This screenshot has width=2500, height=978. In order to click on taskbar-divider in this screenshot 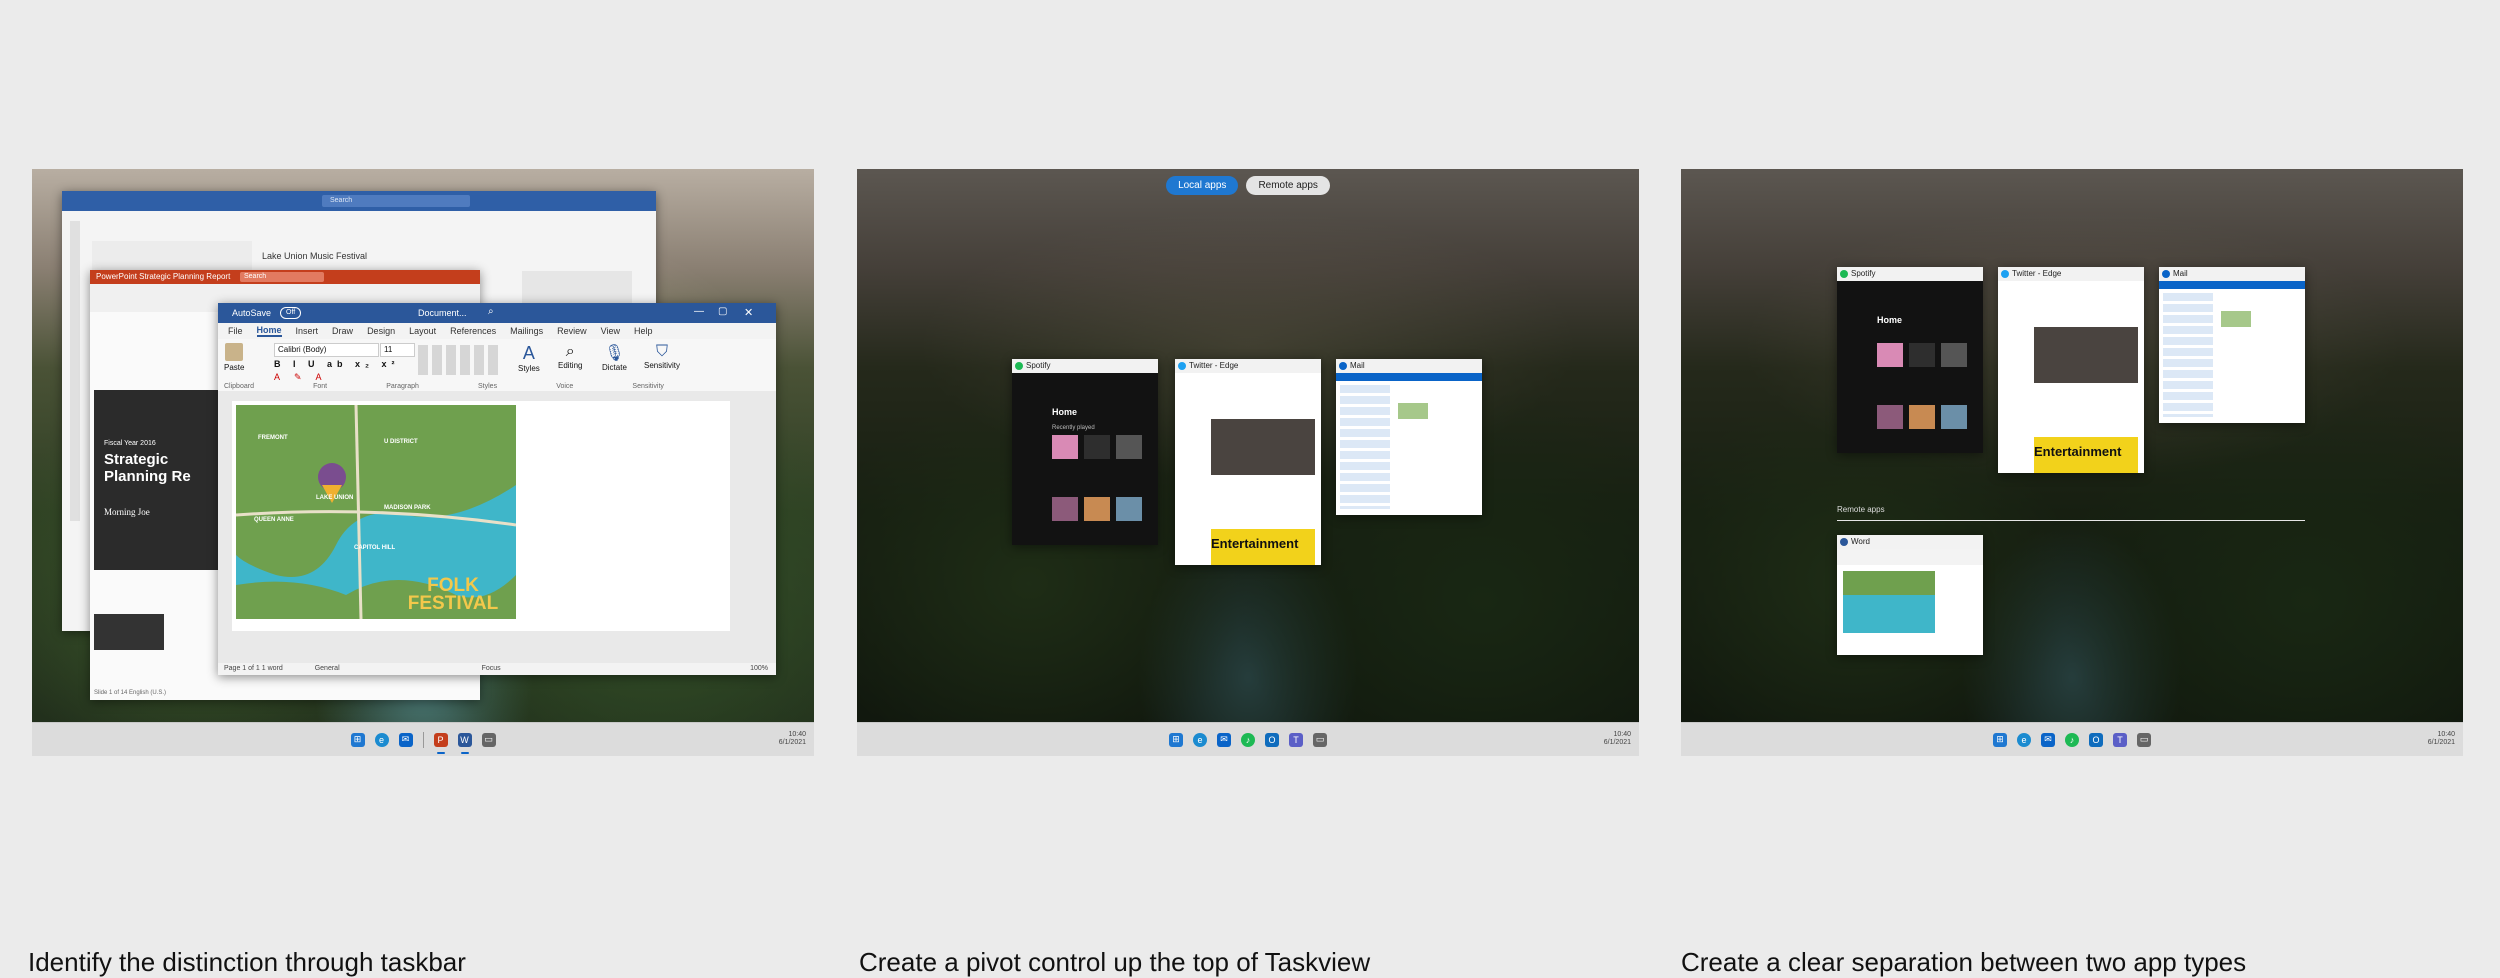, I will do `click(423, 739)`.